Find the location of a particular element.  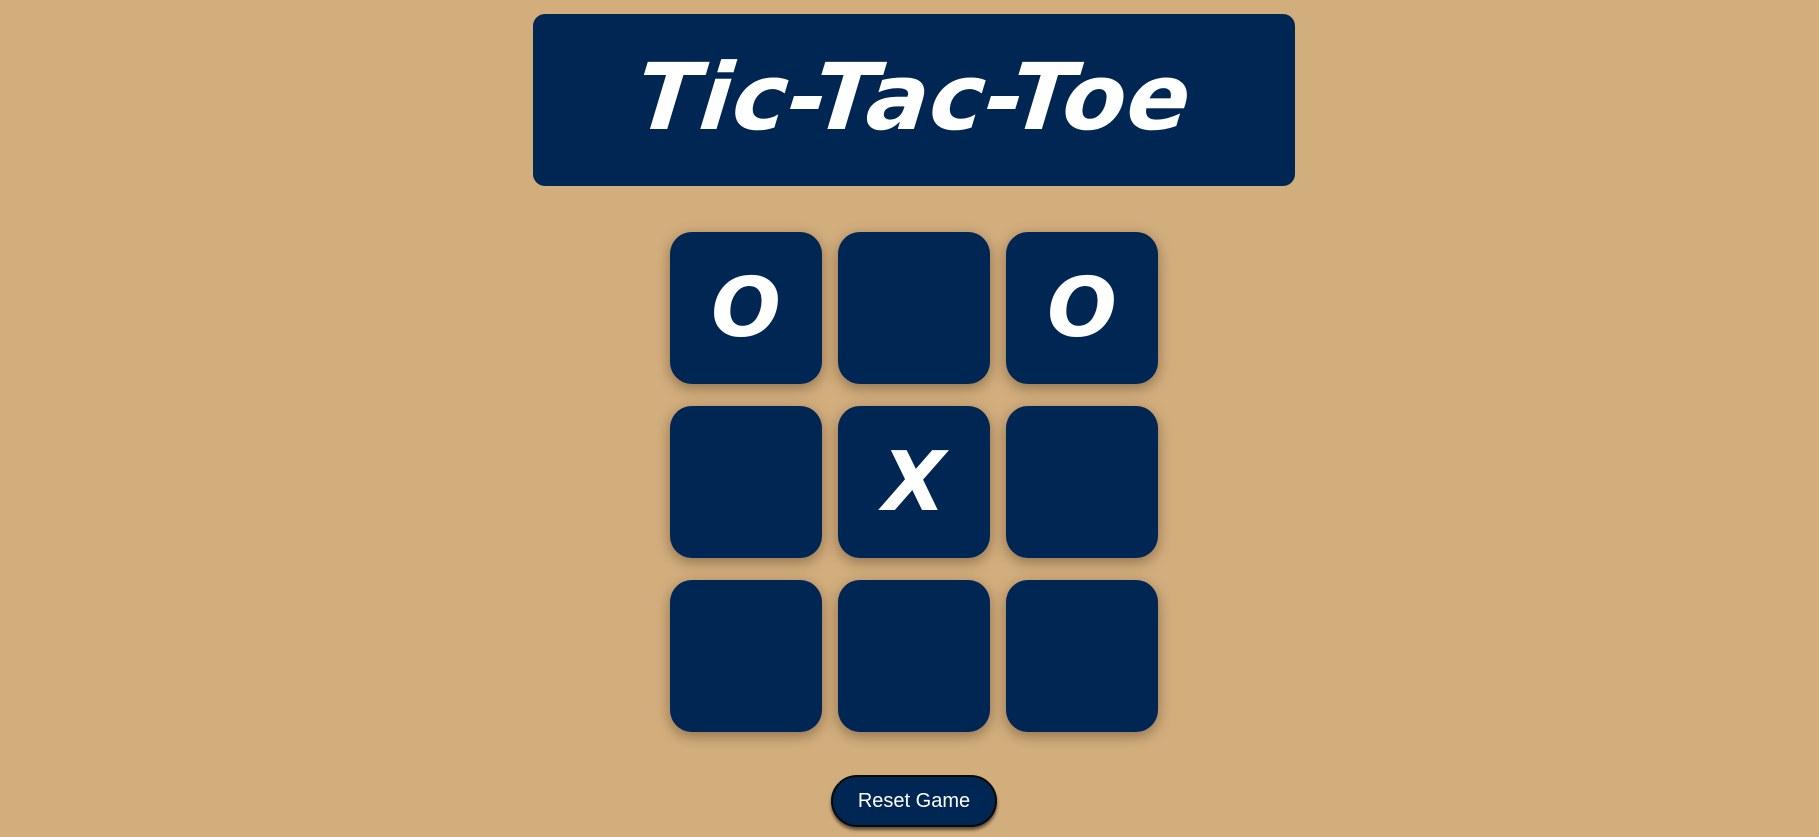

title-banner: Tic-Tac-Toe is located at coordinates (914, 100).